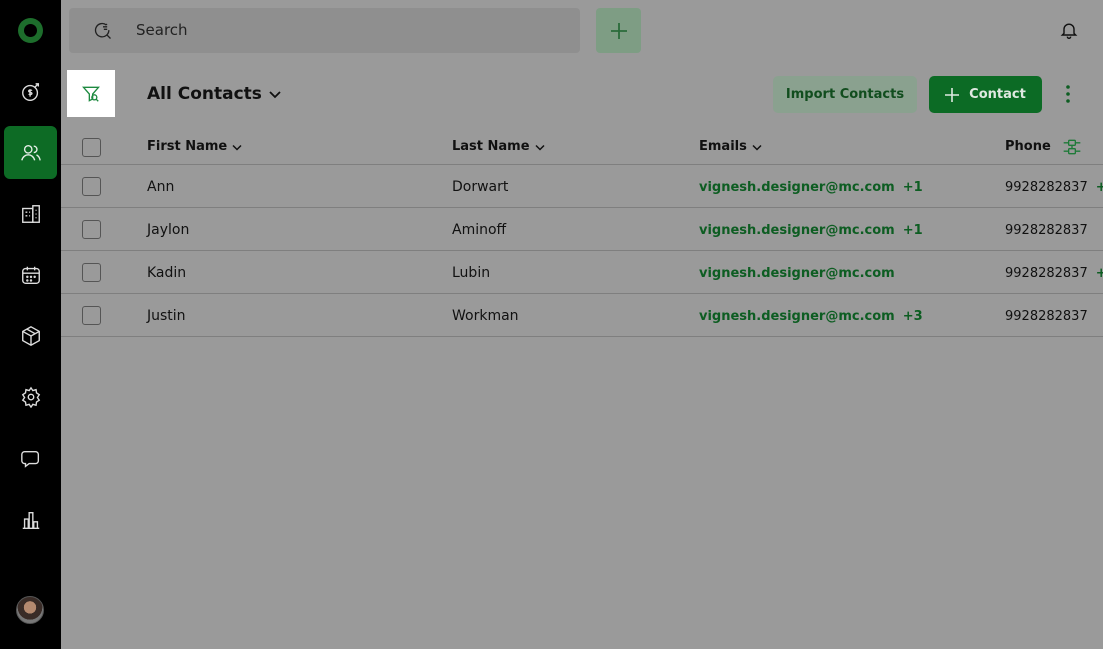 This screenshot has width=1103, height=649. I want to click on sidebar-item-contacts, so click(30, 152).